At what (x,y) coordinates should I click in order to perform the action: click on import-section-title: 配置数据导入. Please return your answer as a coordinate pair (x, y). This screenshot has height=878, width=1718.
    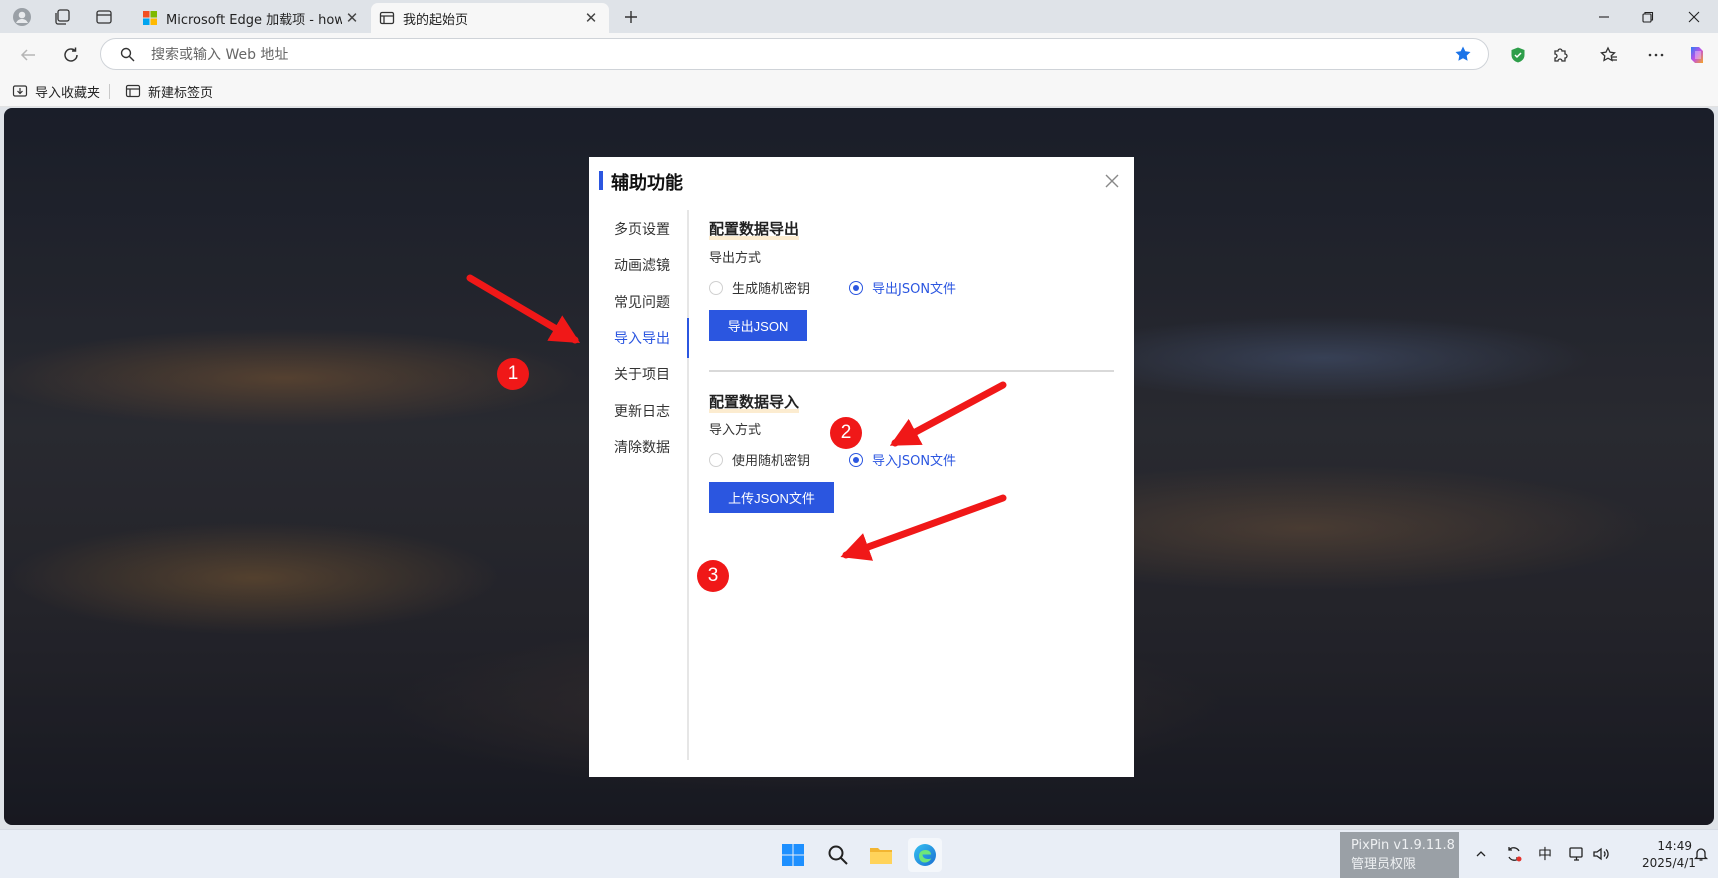
    Looking at the image, I should click on (754, 403).